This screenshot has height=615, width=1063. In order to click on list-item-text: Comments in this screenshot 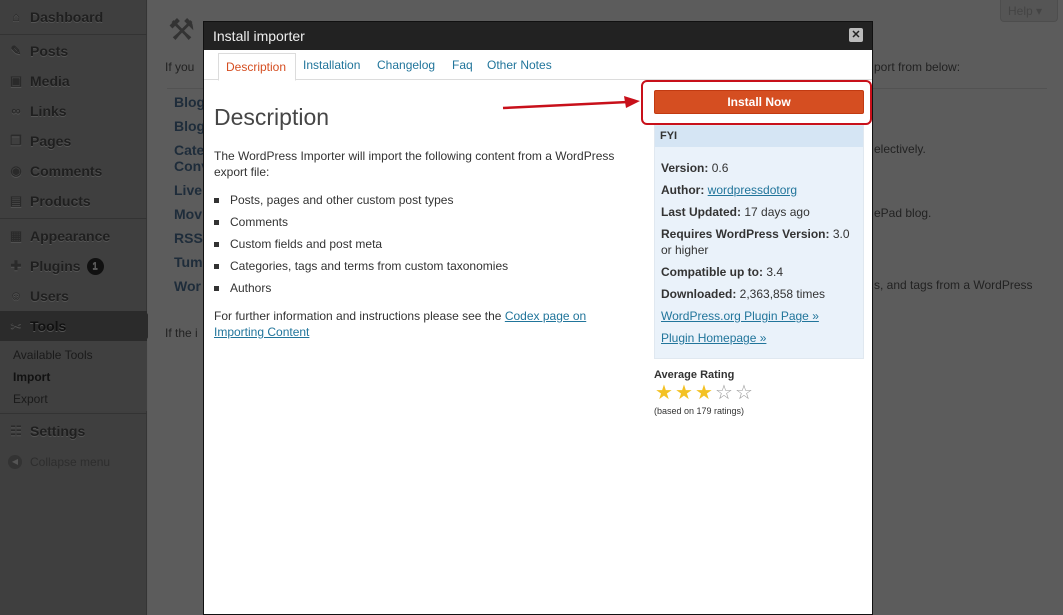, I will do `click(259, 222)`.